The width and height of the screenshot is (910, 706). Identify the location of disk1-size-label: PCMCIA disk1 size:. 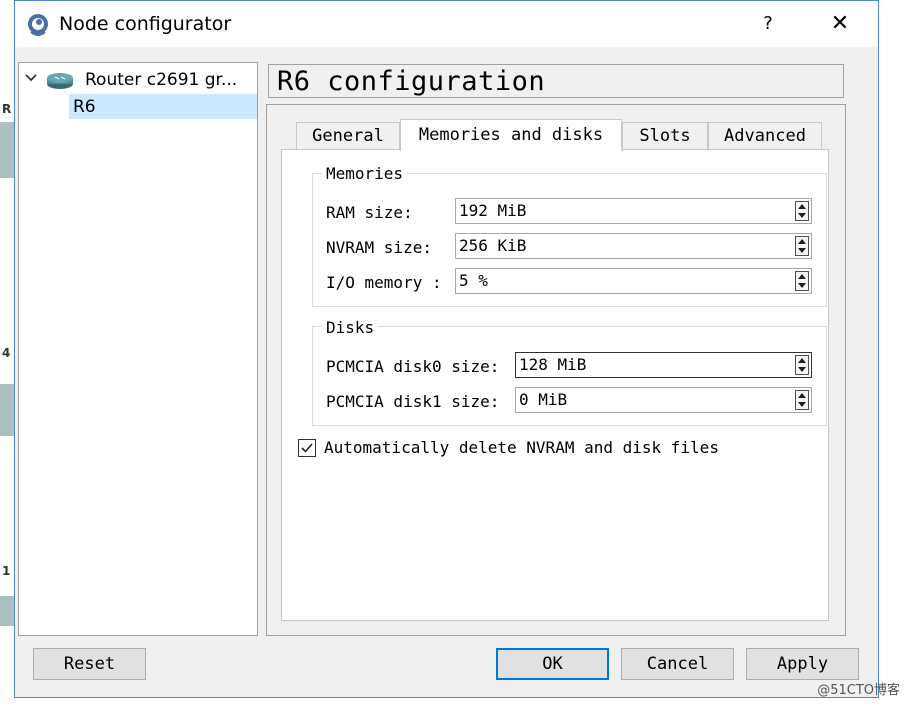
(413, 401).